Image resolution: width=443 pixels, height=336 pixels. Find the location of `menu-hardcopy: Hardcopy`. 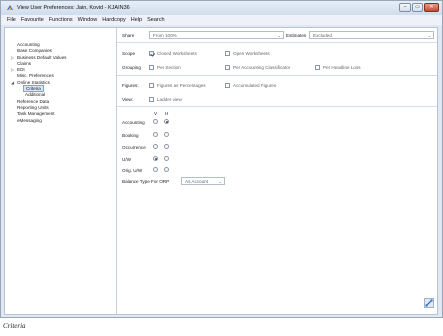

menu-hardcopy: Hardcopy is located at coordinates (114, 20).